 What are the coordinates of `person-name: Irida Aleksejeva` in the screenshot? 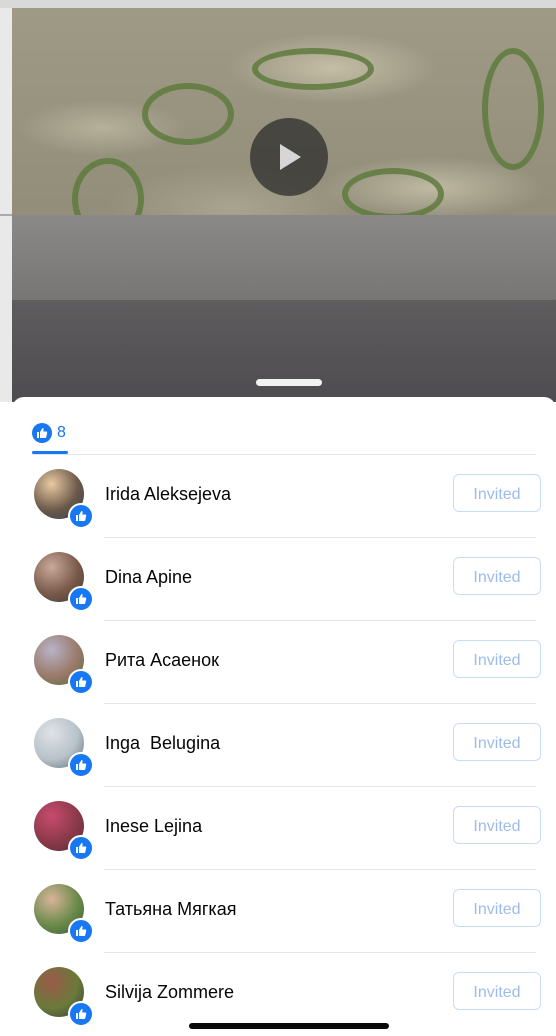 It's located at (168, 494).